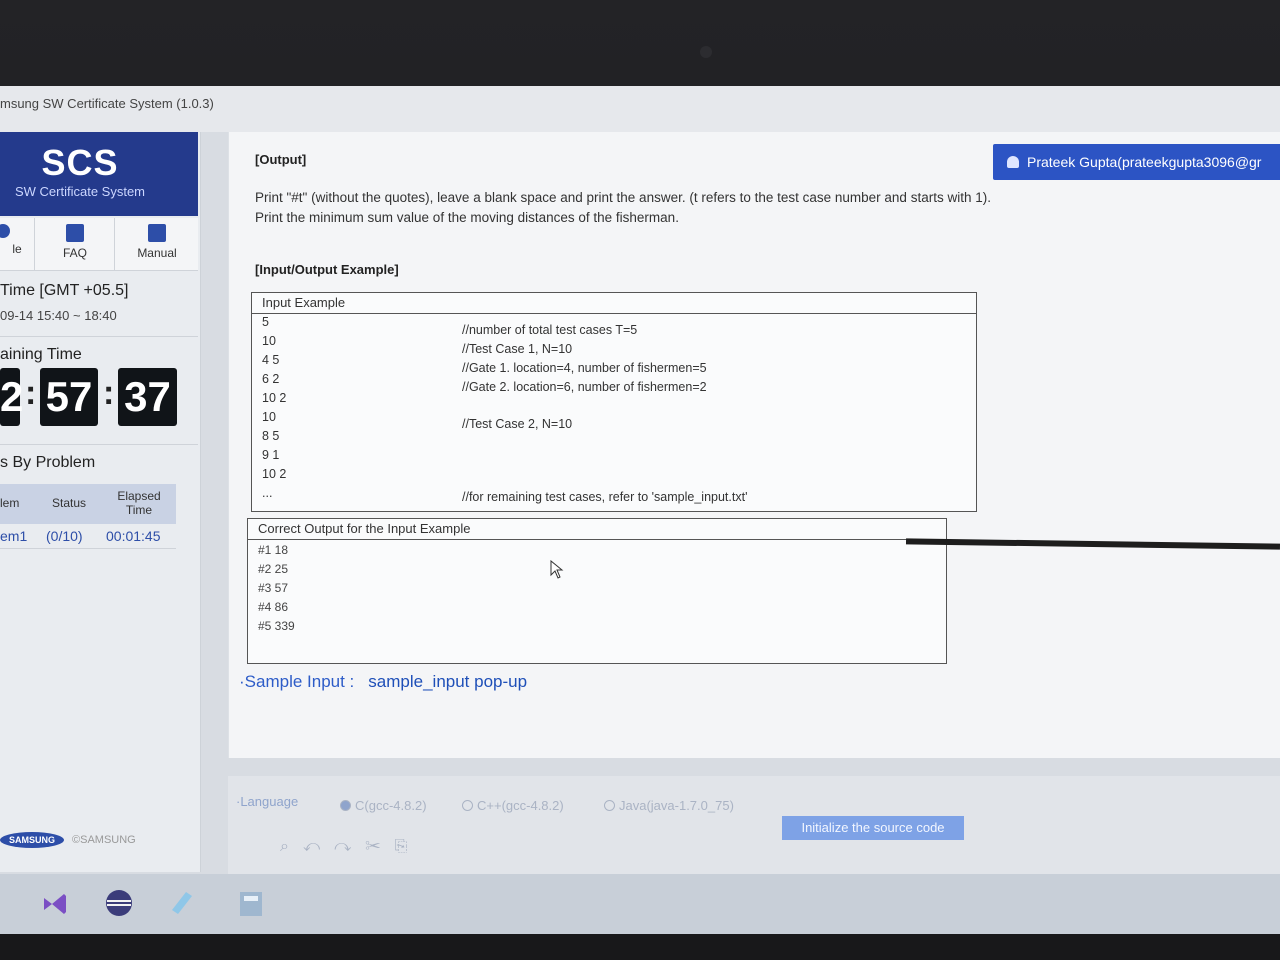 This screenshot has width=1280, height=960. Describe the element at coordinates (318, 846) in the screenshot. I see `undo-icon: ↶` at that location.